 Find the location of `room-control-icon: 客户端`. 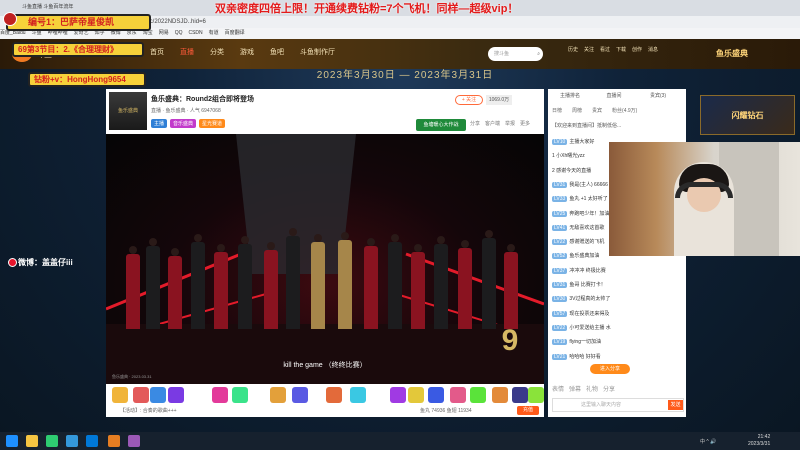

room-control-icon: 客户端 is located at coordinates (492, 124).